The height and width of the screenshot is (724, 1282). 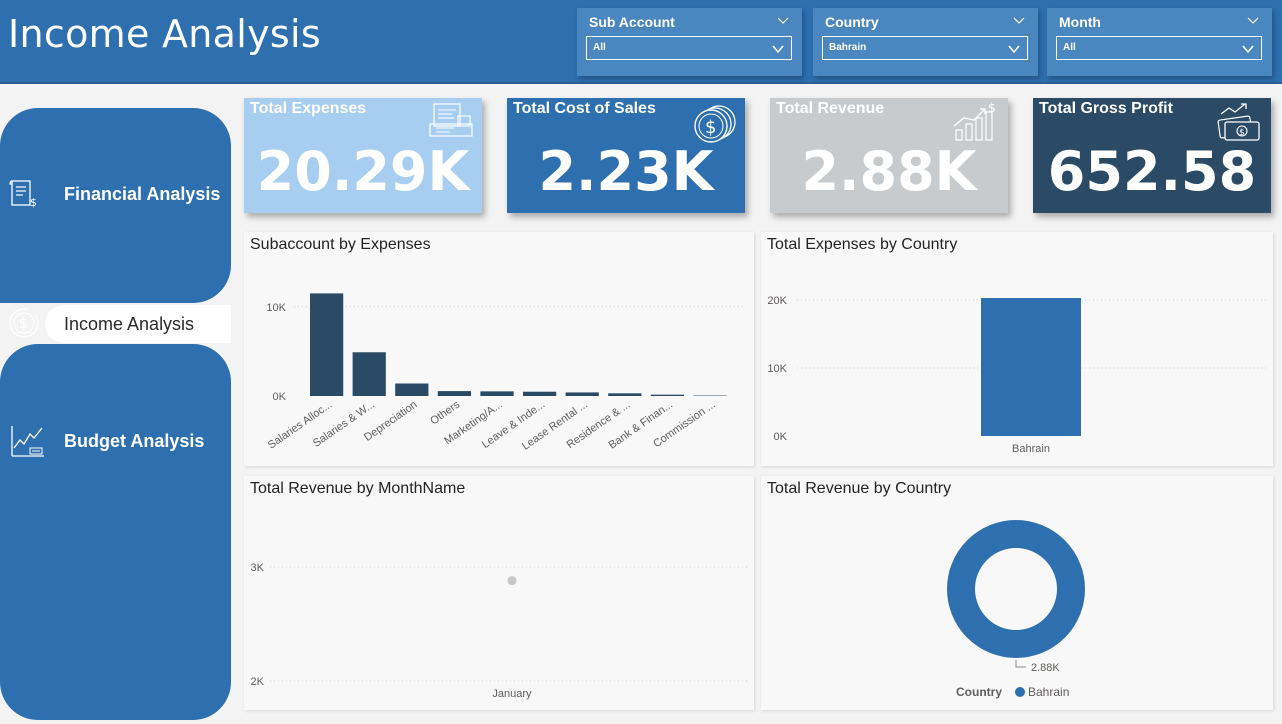 What do you see at coordinates (445, 412) in the screenshot?
I see `x-tick-label: Others` at bounding box center [445, 412].